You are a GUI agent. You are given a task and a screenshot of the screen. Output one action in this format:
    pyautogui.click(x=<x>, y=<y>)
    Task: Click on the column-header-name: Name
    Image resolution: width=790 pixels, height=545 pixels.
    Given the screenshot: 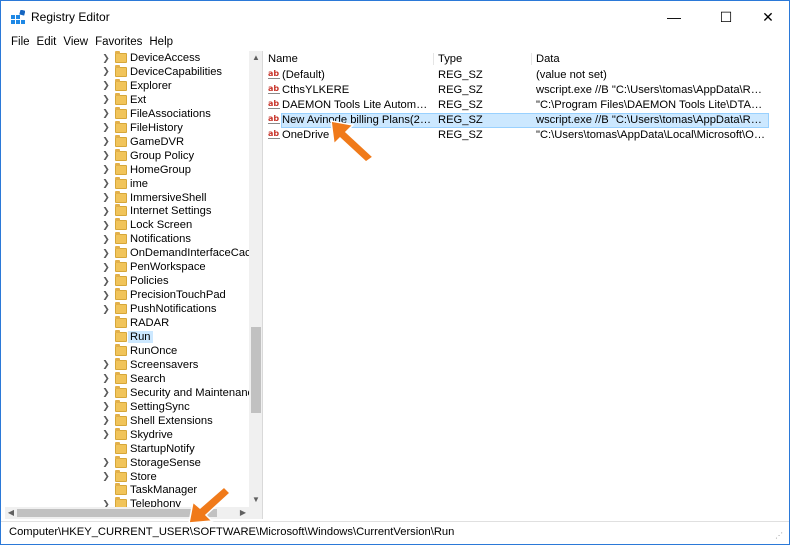 What is the action you would take?
    pyautogui.click(x=283, y=59)
    